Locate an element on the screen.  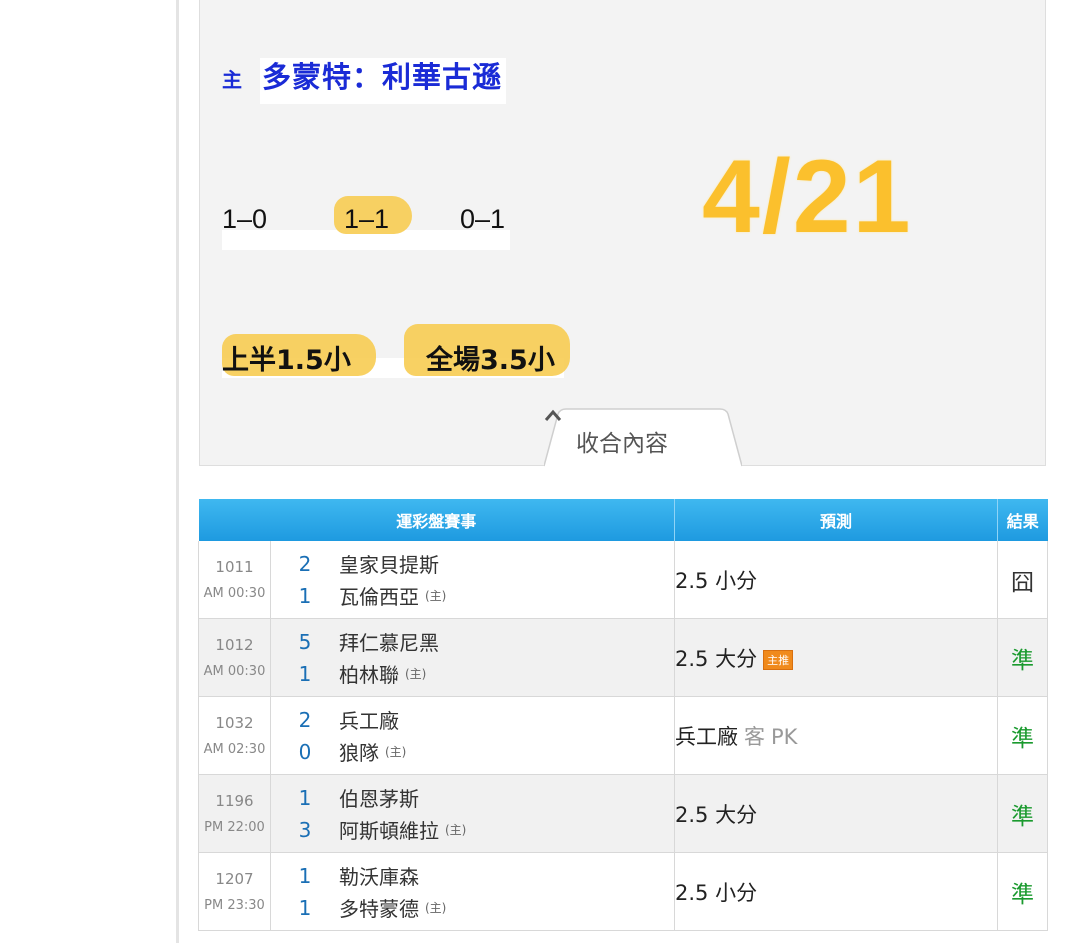
header-prediction: 預測 is located at coordinates (836, 520).